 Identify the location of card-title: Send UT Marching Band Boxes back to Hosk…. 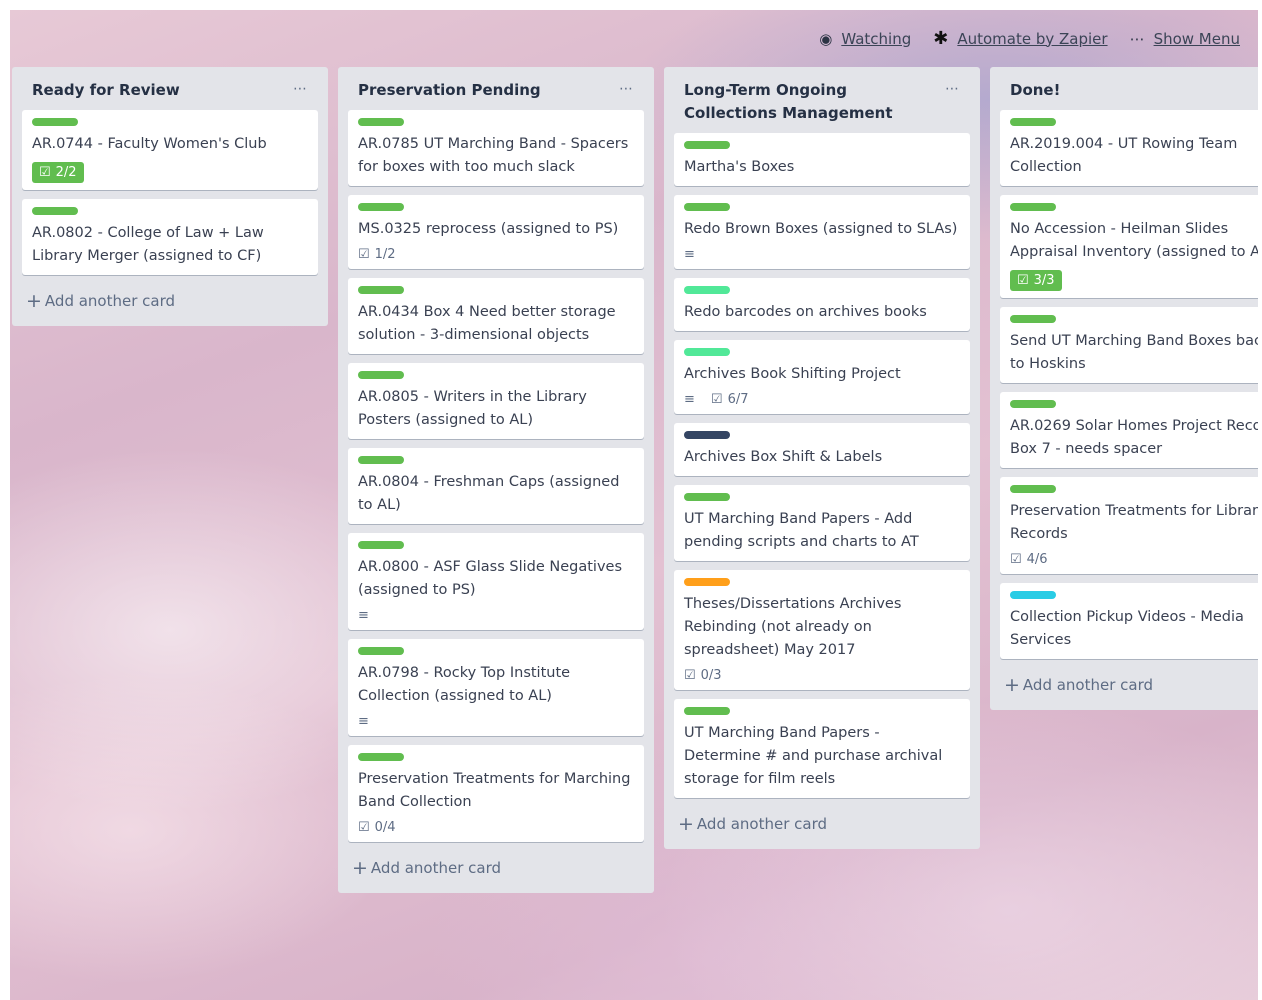
(1134, 352).